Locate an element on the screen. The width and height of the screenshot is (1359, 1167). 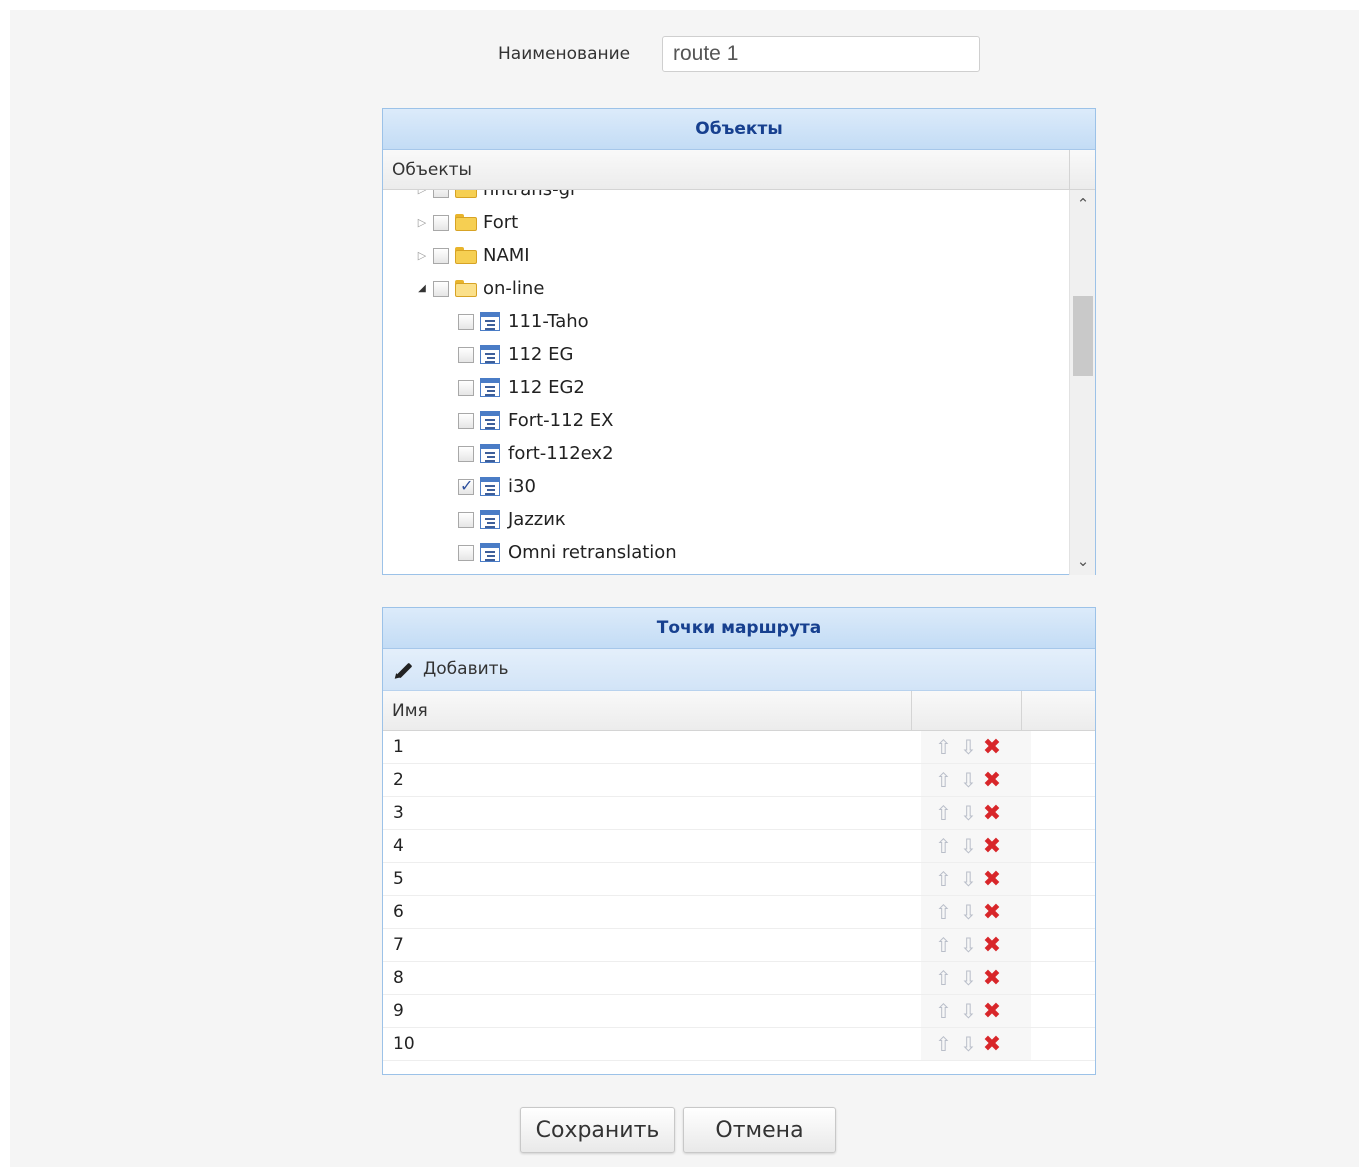
save-button: Сохранить is located at coordinates (597, 1130).